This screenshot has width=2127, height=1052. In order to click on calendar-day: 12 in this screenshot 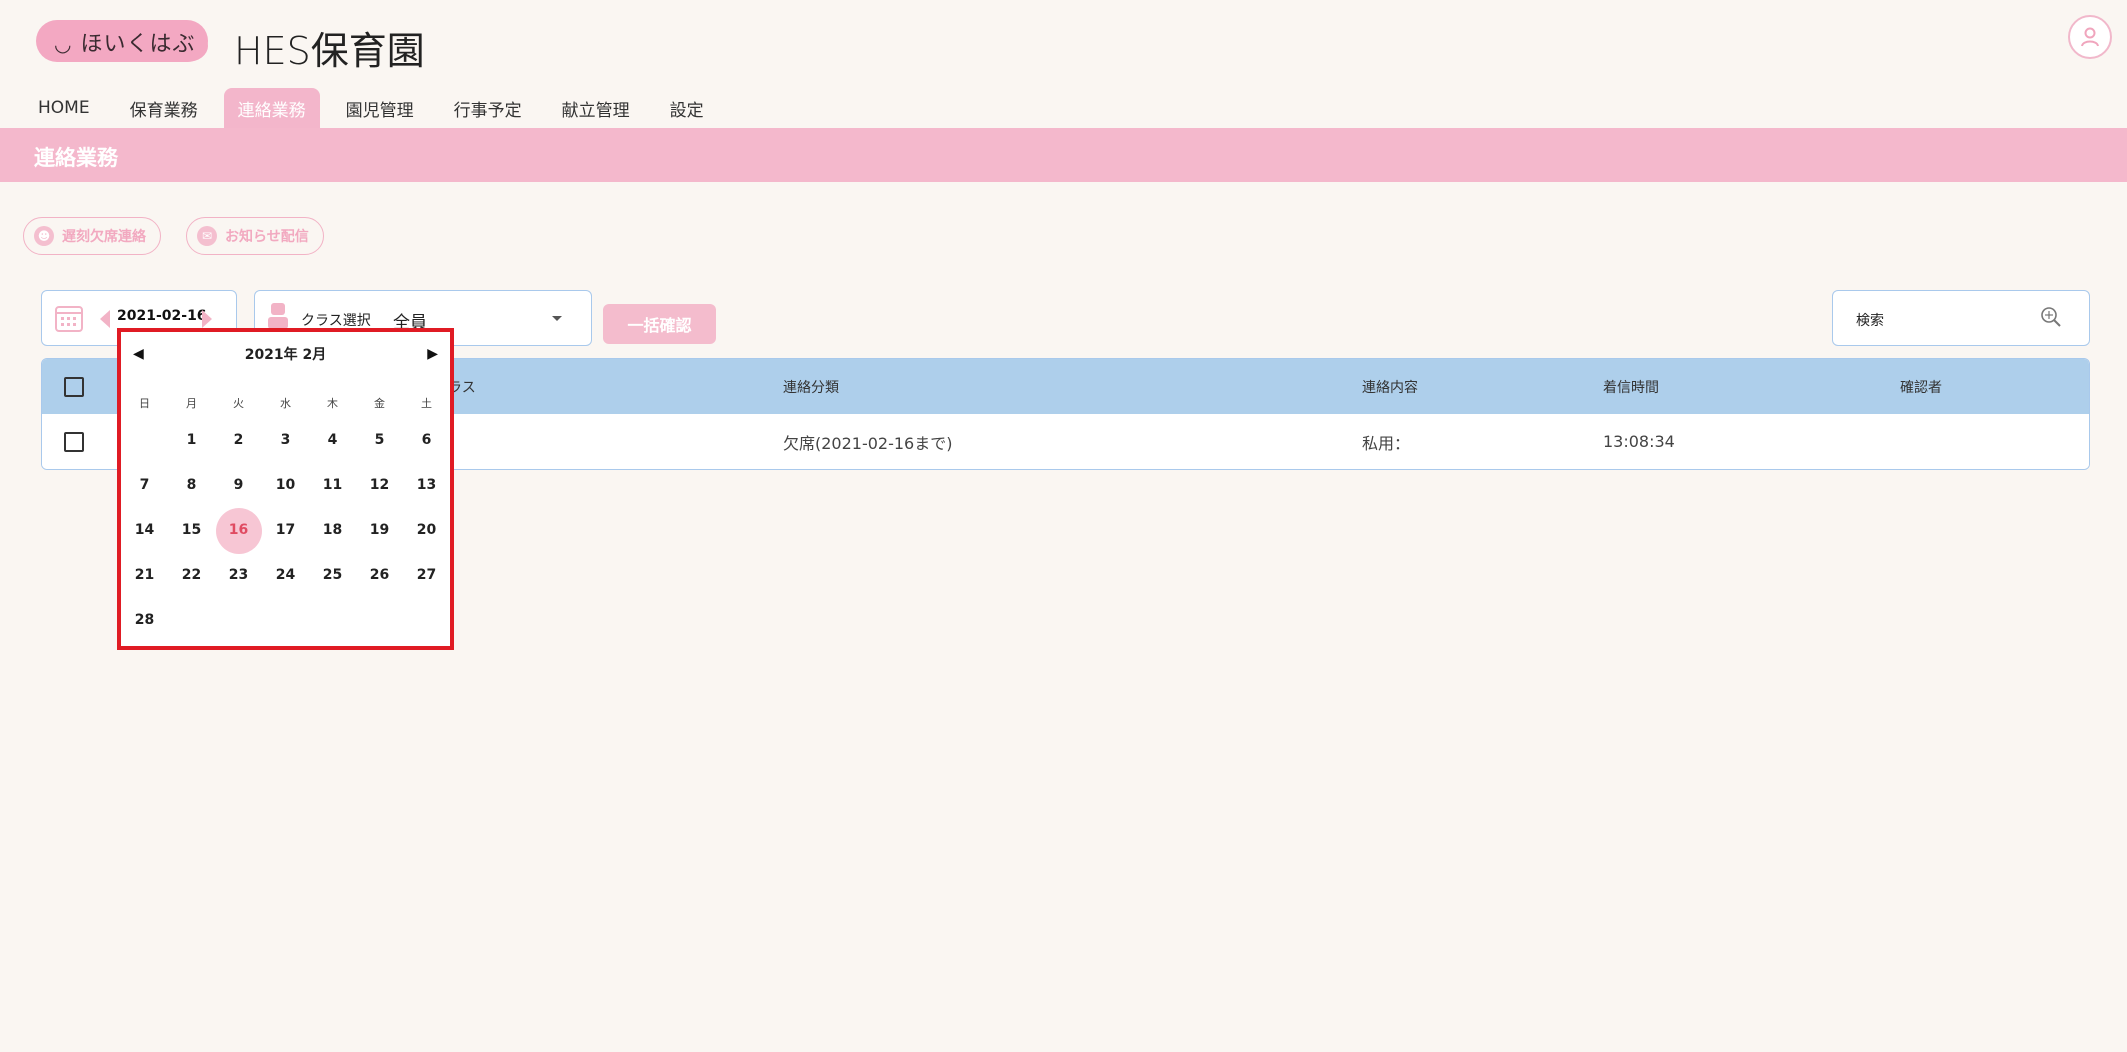, I will do `click(379, 485)`.